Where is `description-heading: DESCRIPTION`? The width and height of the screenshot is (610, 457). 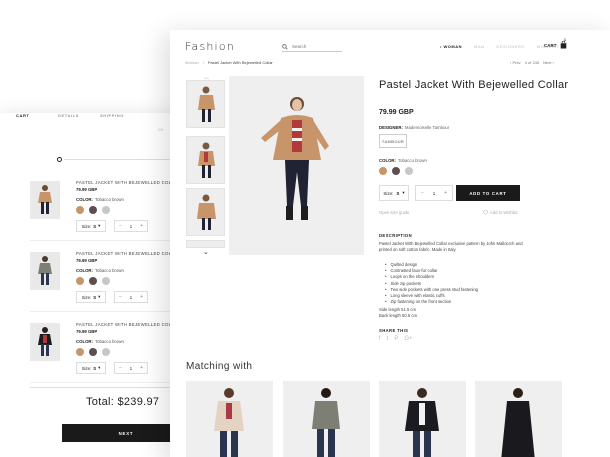
description-heading: DESCRIPTION is located at coordinates (396, 235).